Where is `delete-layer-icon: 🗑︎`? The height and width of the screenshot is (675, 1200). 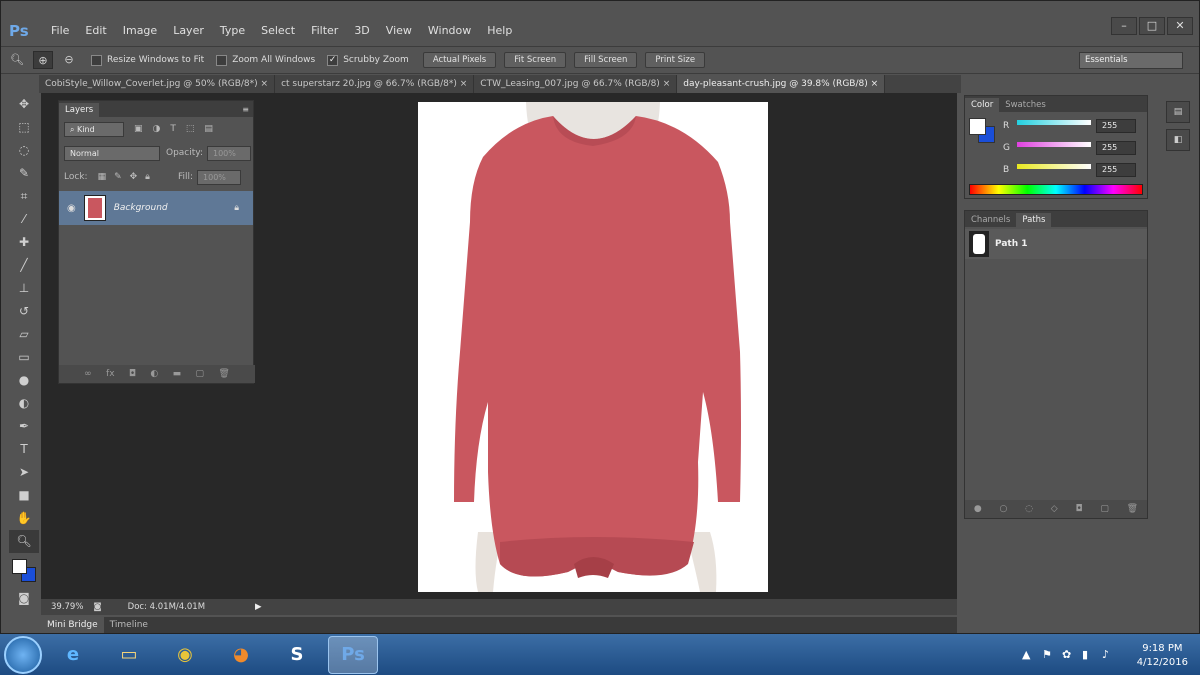
delete-layer-icon: 🗑︎ is located at coordinates (223, 374).